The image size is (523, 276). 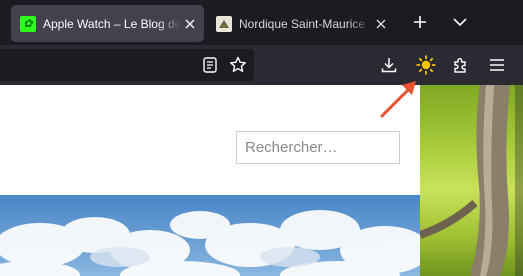 I want to click on download-icon, so click(x=389, y=65).